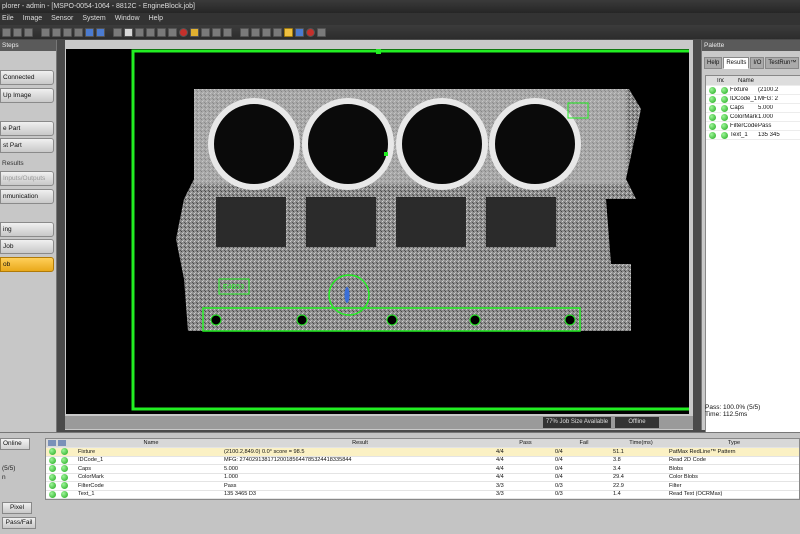  Describe the element at coordinates (734, 443) in the screenshot. I see `col-type: Type` at that location.